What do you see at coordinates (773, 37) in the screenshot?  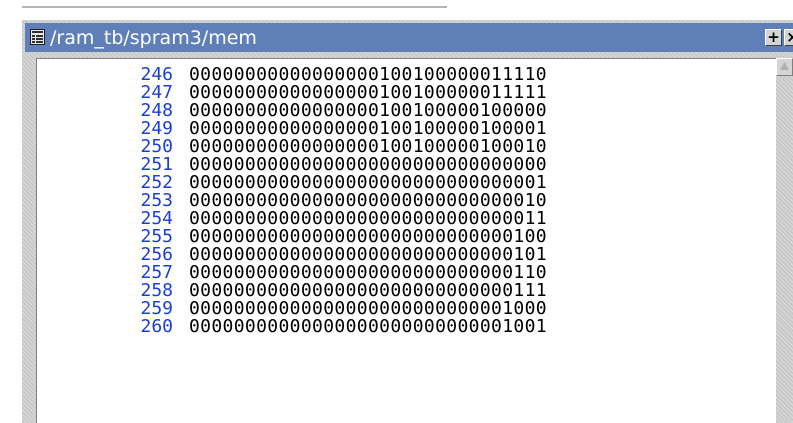 I see `plus-icon: +` at bounding box center [773, 37].